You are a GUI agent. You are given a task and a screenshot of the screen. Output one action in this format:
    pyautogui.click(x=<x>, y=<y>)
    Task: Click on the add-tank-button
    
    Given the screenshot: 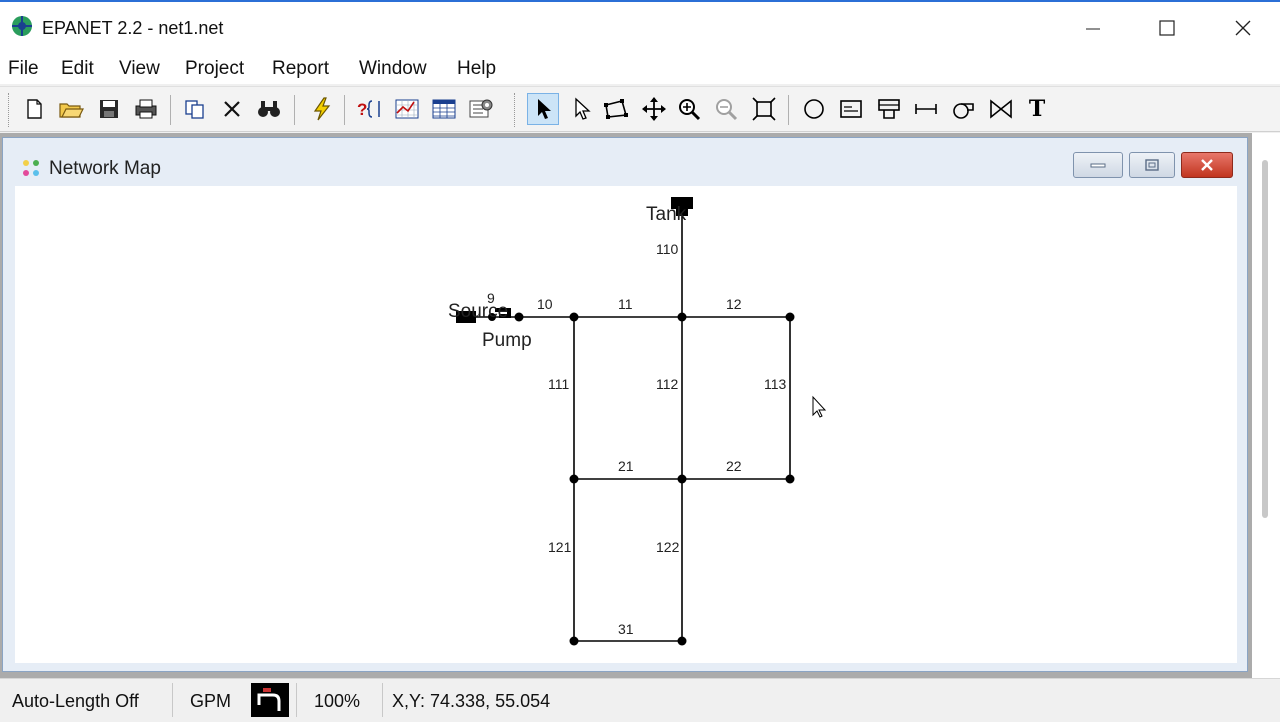 What is the action you would take?
    pyautogui.click(x=889, y=109)
    